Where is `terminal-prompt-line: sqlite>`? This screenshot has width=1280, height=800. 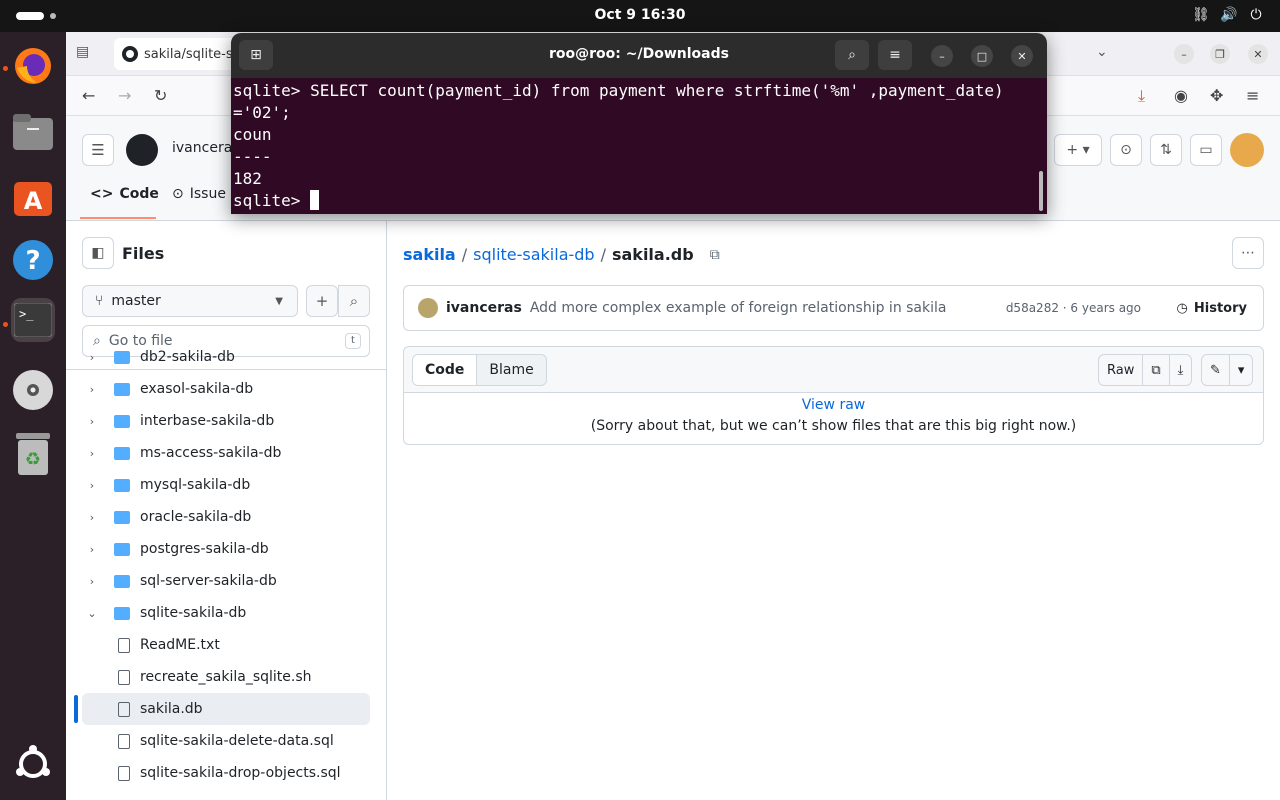
terminal-prompt-line: sqlite> is located at coordinates (640, 201).